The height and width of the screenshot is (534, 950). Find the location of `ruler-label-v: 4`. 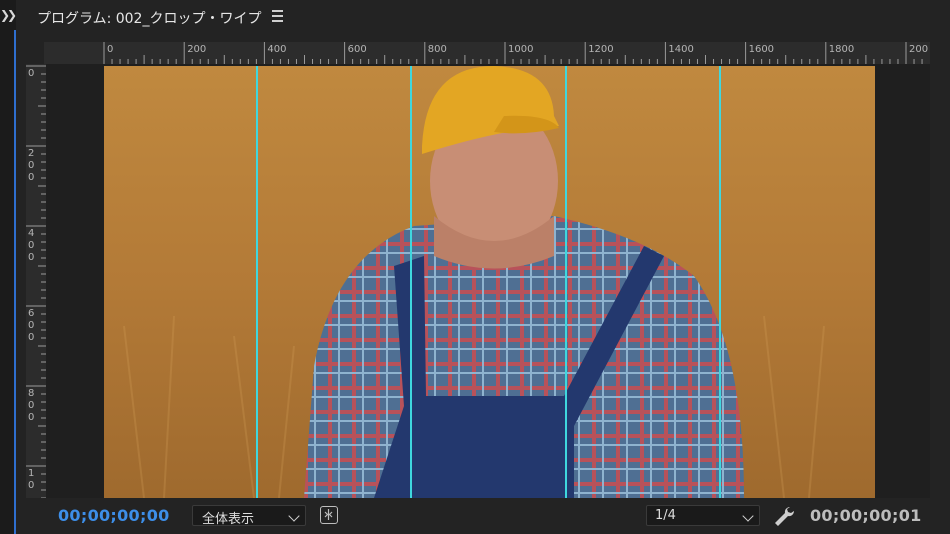

ruler-label-v: 4 is located at coordinates (31, 233).